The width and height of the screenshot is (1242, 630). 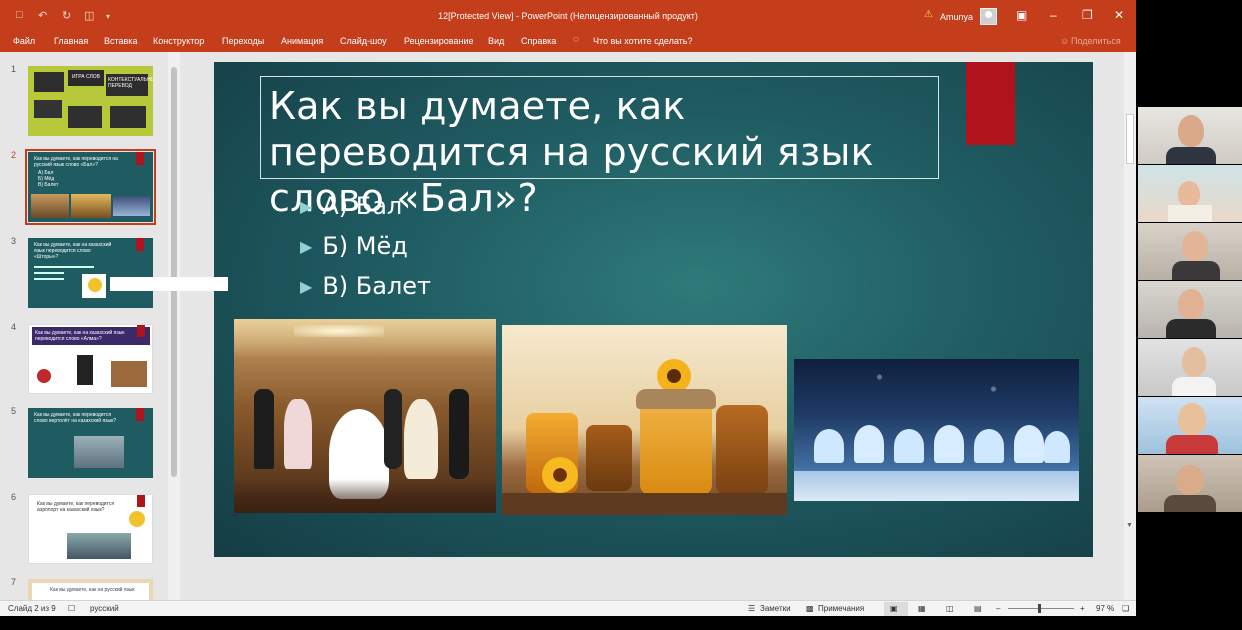 I want to click on tab-design: Конструктор, so click(x=178, y=41).